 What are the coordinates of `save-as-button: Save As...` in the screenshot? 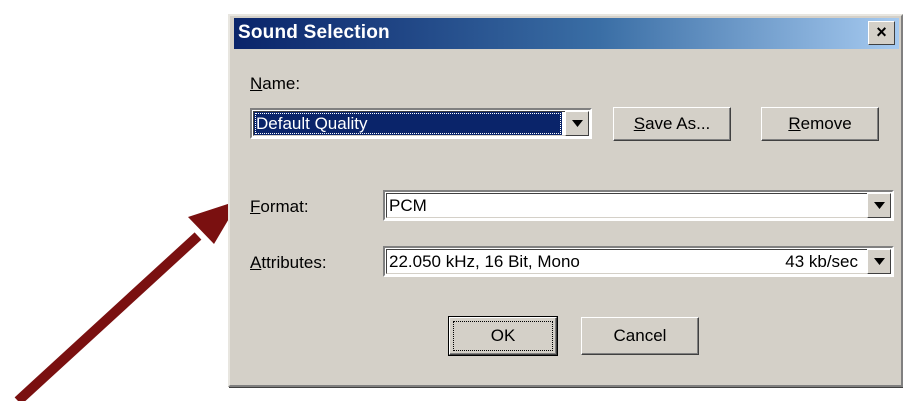 It's located at (672, 124).